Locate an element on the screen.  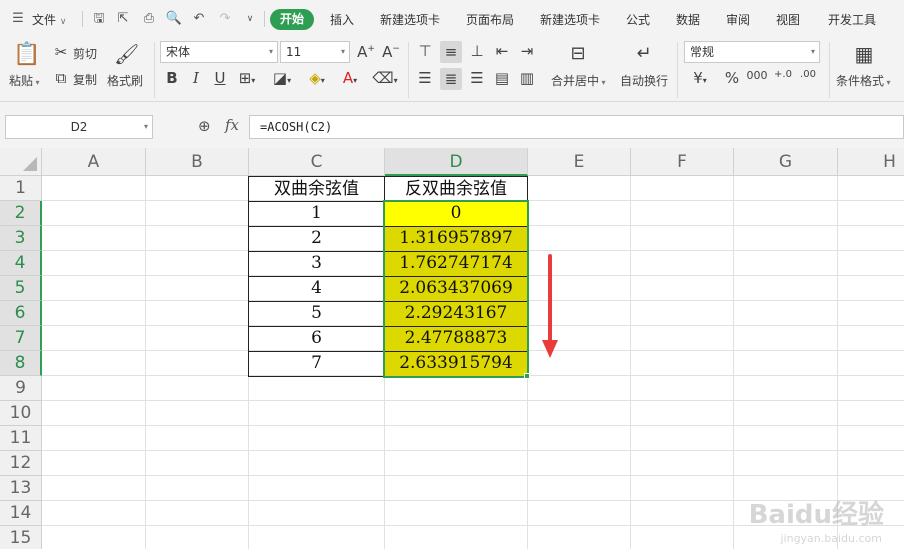
row-header-selected: 3 is located at coordinates (21, 238).